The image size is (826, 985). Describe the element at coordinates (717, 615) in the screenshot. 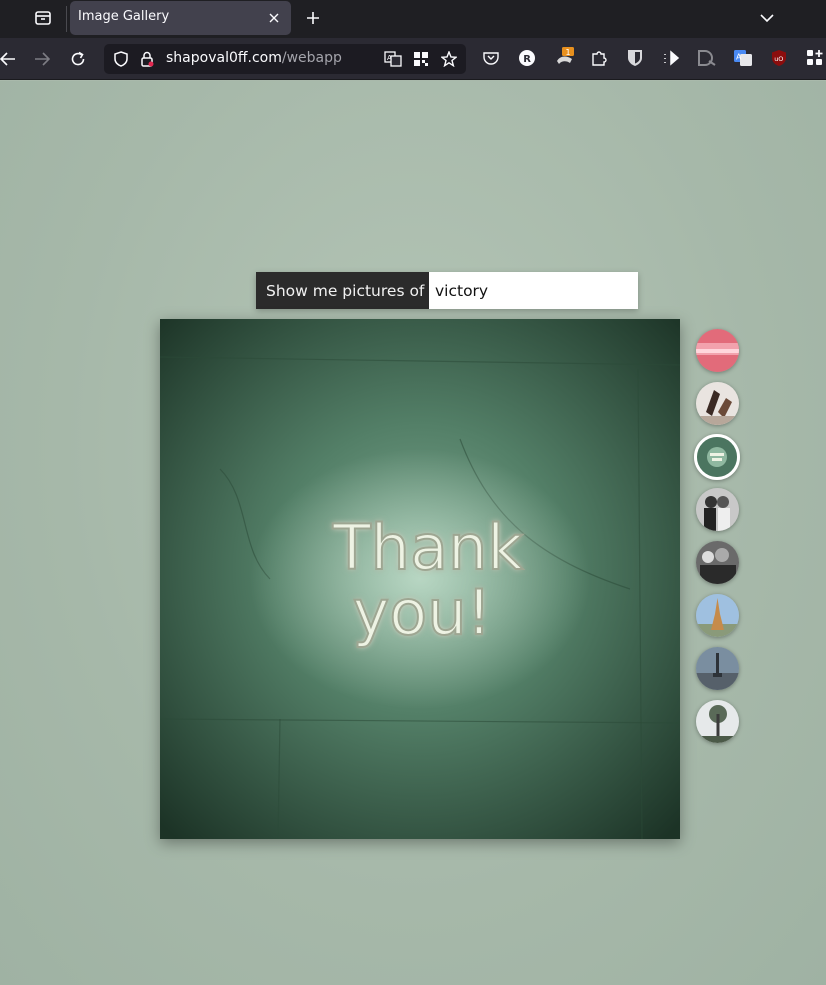

I see `thumbnail-eiffel-tower` at that location.